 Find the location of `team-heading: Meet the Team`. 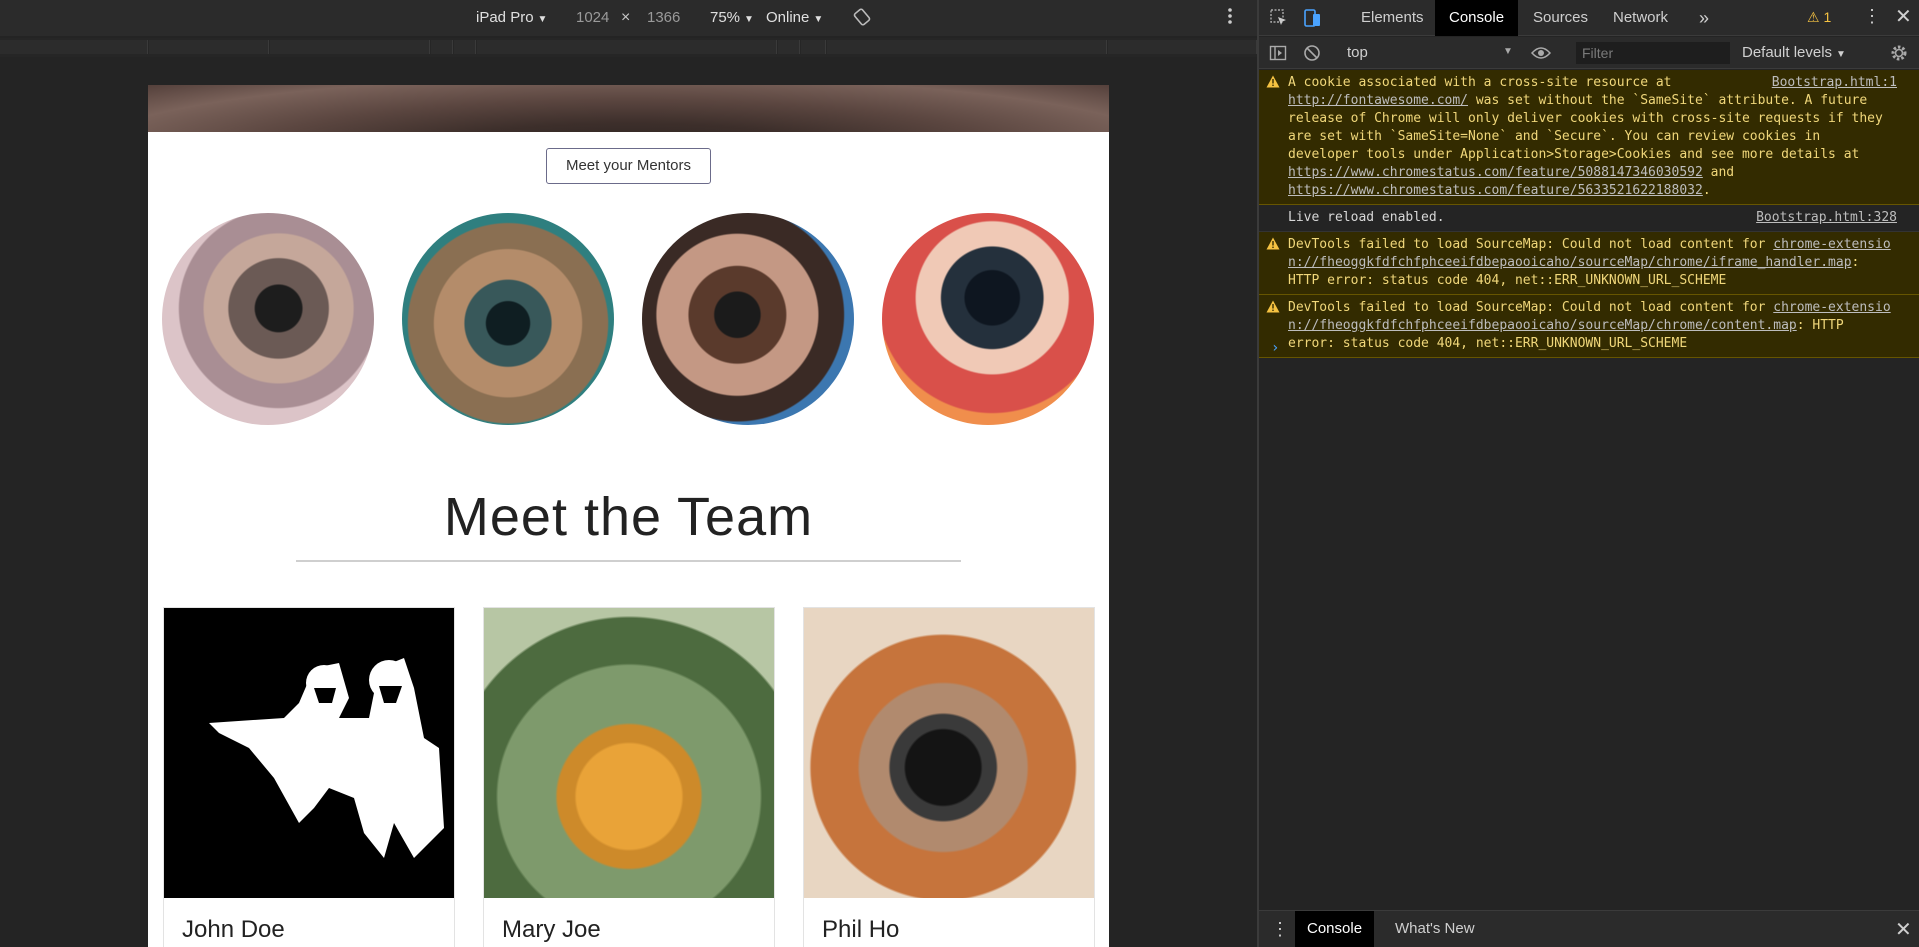

team-heading: Meet the Team is located at coordinates (628, 517).